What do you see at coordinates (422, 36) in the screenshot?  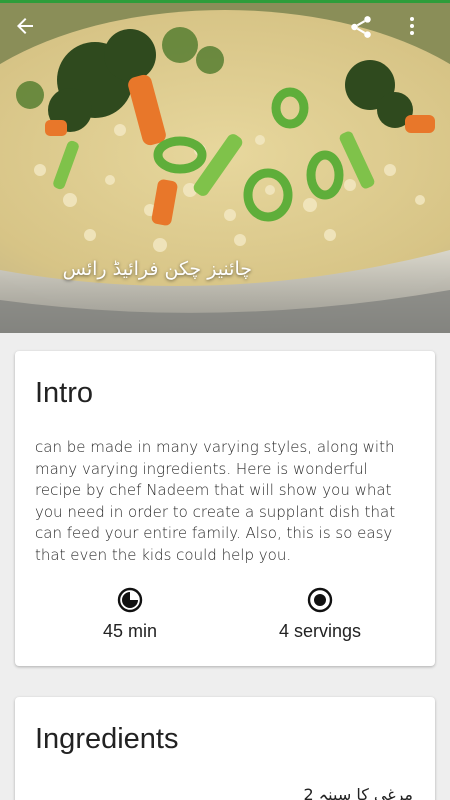 I see `more-options-button` at bounding box center [422, 36].